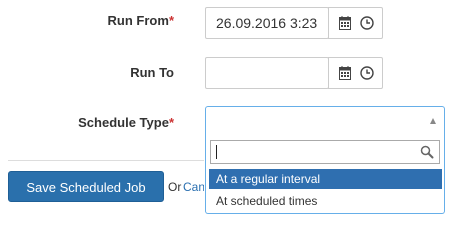 The height and width of the screenshot is (240, 455). Describe the element at coordinates (152, 72) in the screenshot. I see `run-to-label: Run To` at that location.